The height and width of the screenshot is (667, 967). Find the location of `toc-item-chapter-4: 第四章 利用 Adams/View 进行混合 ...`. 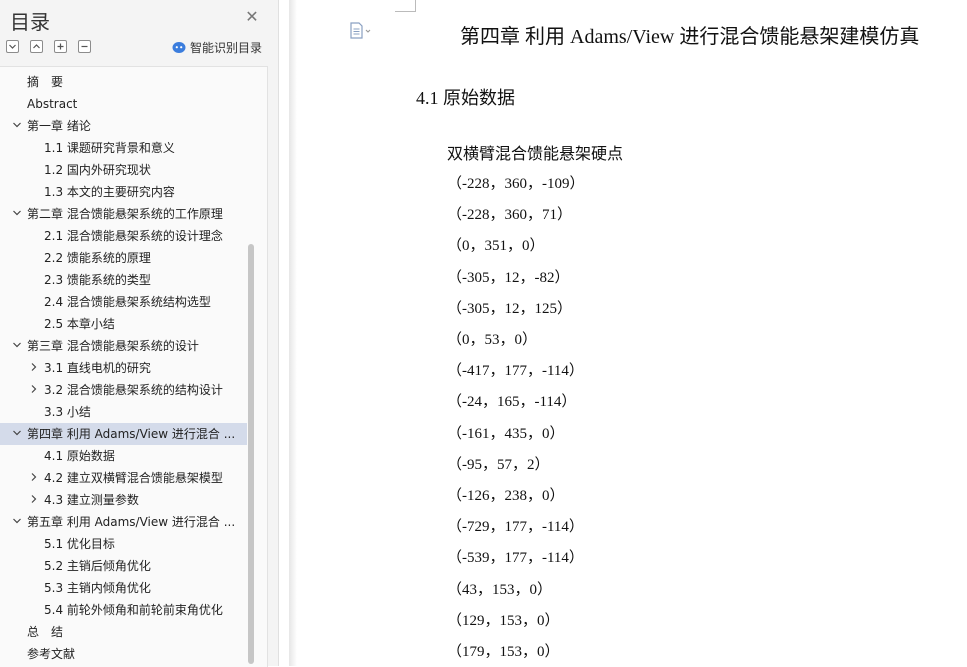

toc-item-chapter-4: 第四章 利用 Adams/View 进行混合 ... is located at coordinates (123, 434).